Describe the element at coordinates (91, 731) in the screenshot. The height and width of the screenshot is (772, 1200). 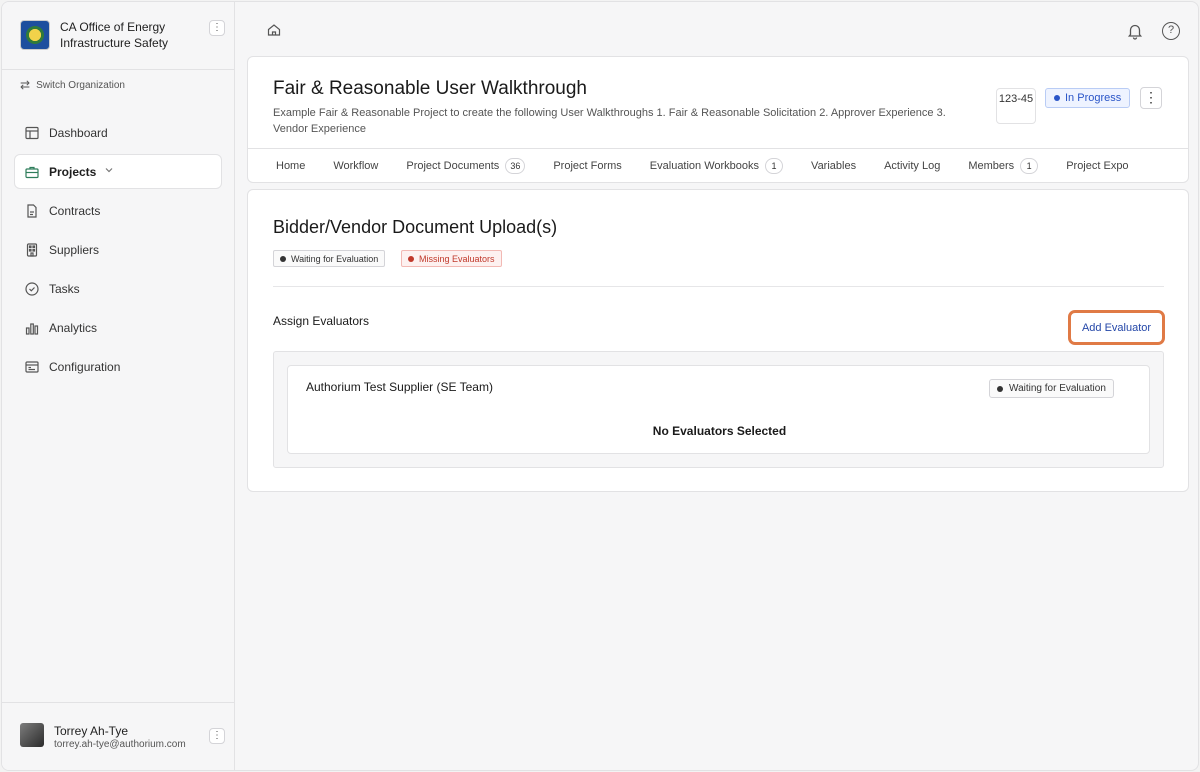
I see `user-name: Torrey Ah-Tye` at that location.